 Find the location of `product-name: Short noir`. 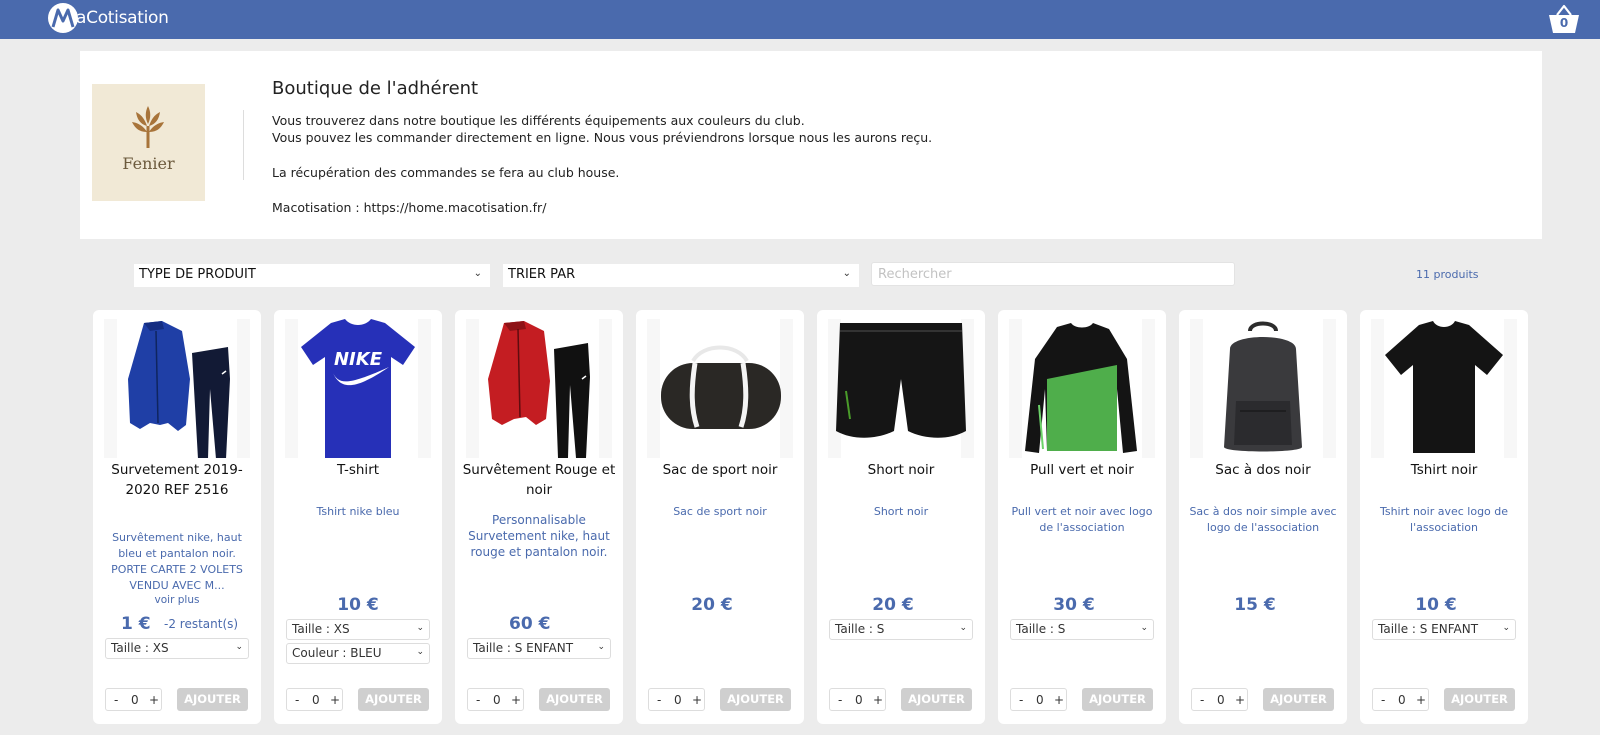

product-name: Short noir is located at coordinates (901, 470).